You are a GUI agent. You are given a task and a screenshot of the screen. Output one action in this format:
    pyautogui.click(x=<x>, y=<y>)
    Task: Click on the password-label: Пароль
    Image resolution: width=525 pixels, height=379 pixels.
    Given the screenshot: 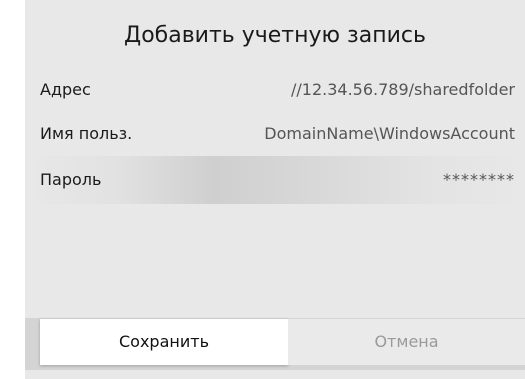 What is the action you would take?
    pyautogui.click(x=71, y=179)
    